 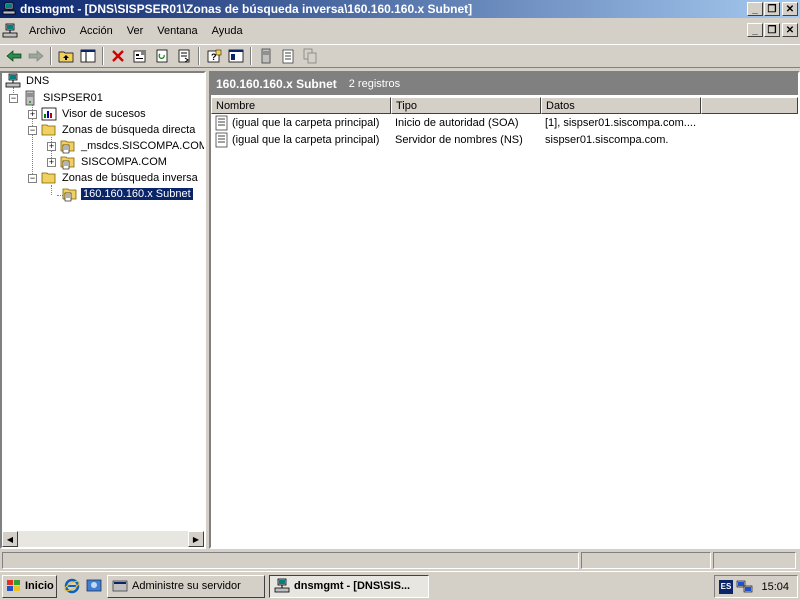 What do you see at coordinates (66, 56) in the screenshot?
I see `up-level-button` at bounding box center [66, 56].